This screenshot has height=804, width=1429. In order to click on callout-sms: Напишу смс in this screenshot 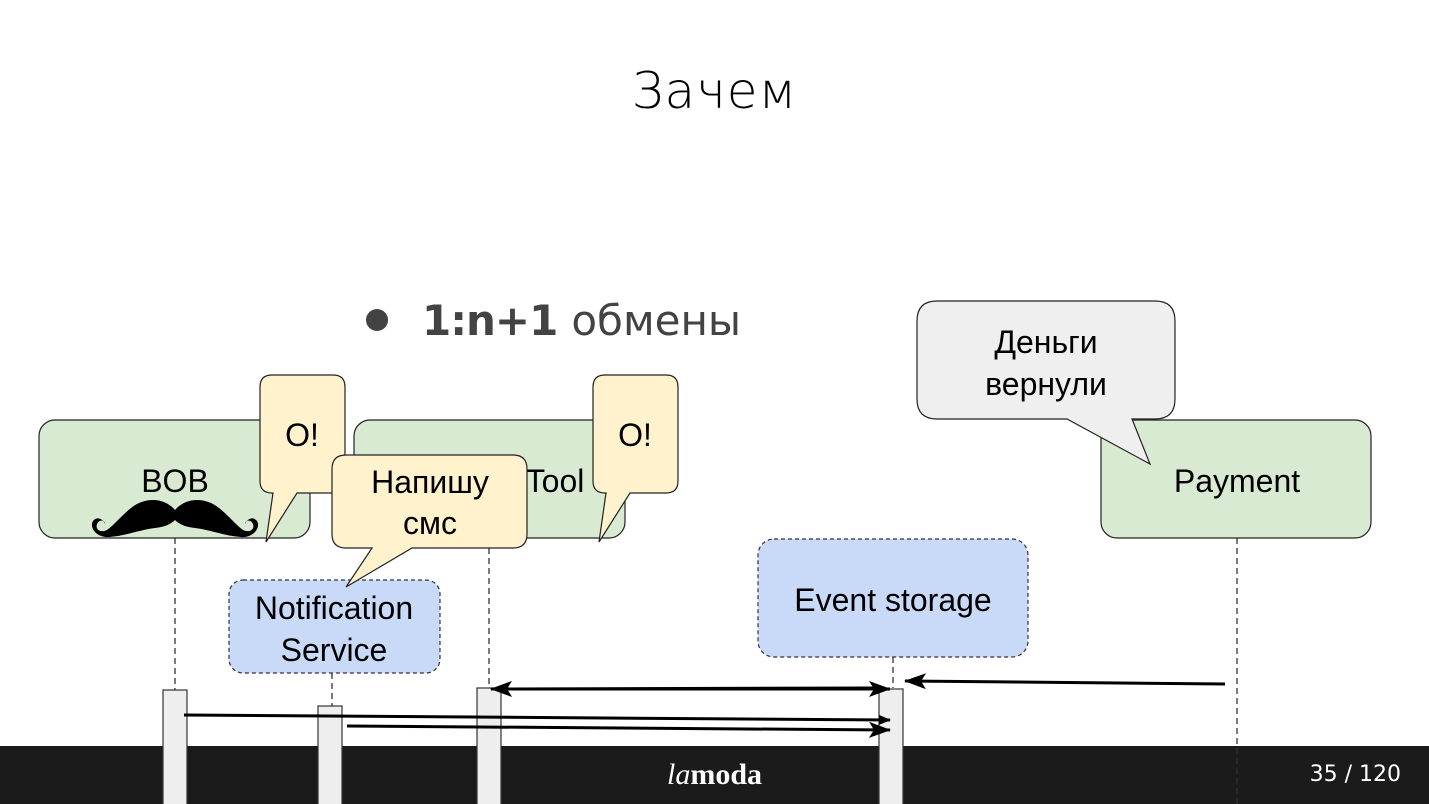, I will do `click(429, 521)`.